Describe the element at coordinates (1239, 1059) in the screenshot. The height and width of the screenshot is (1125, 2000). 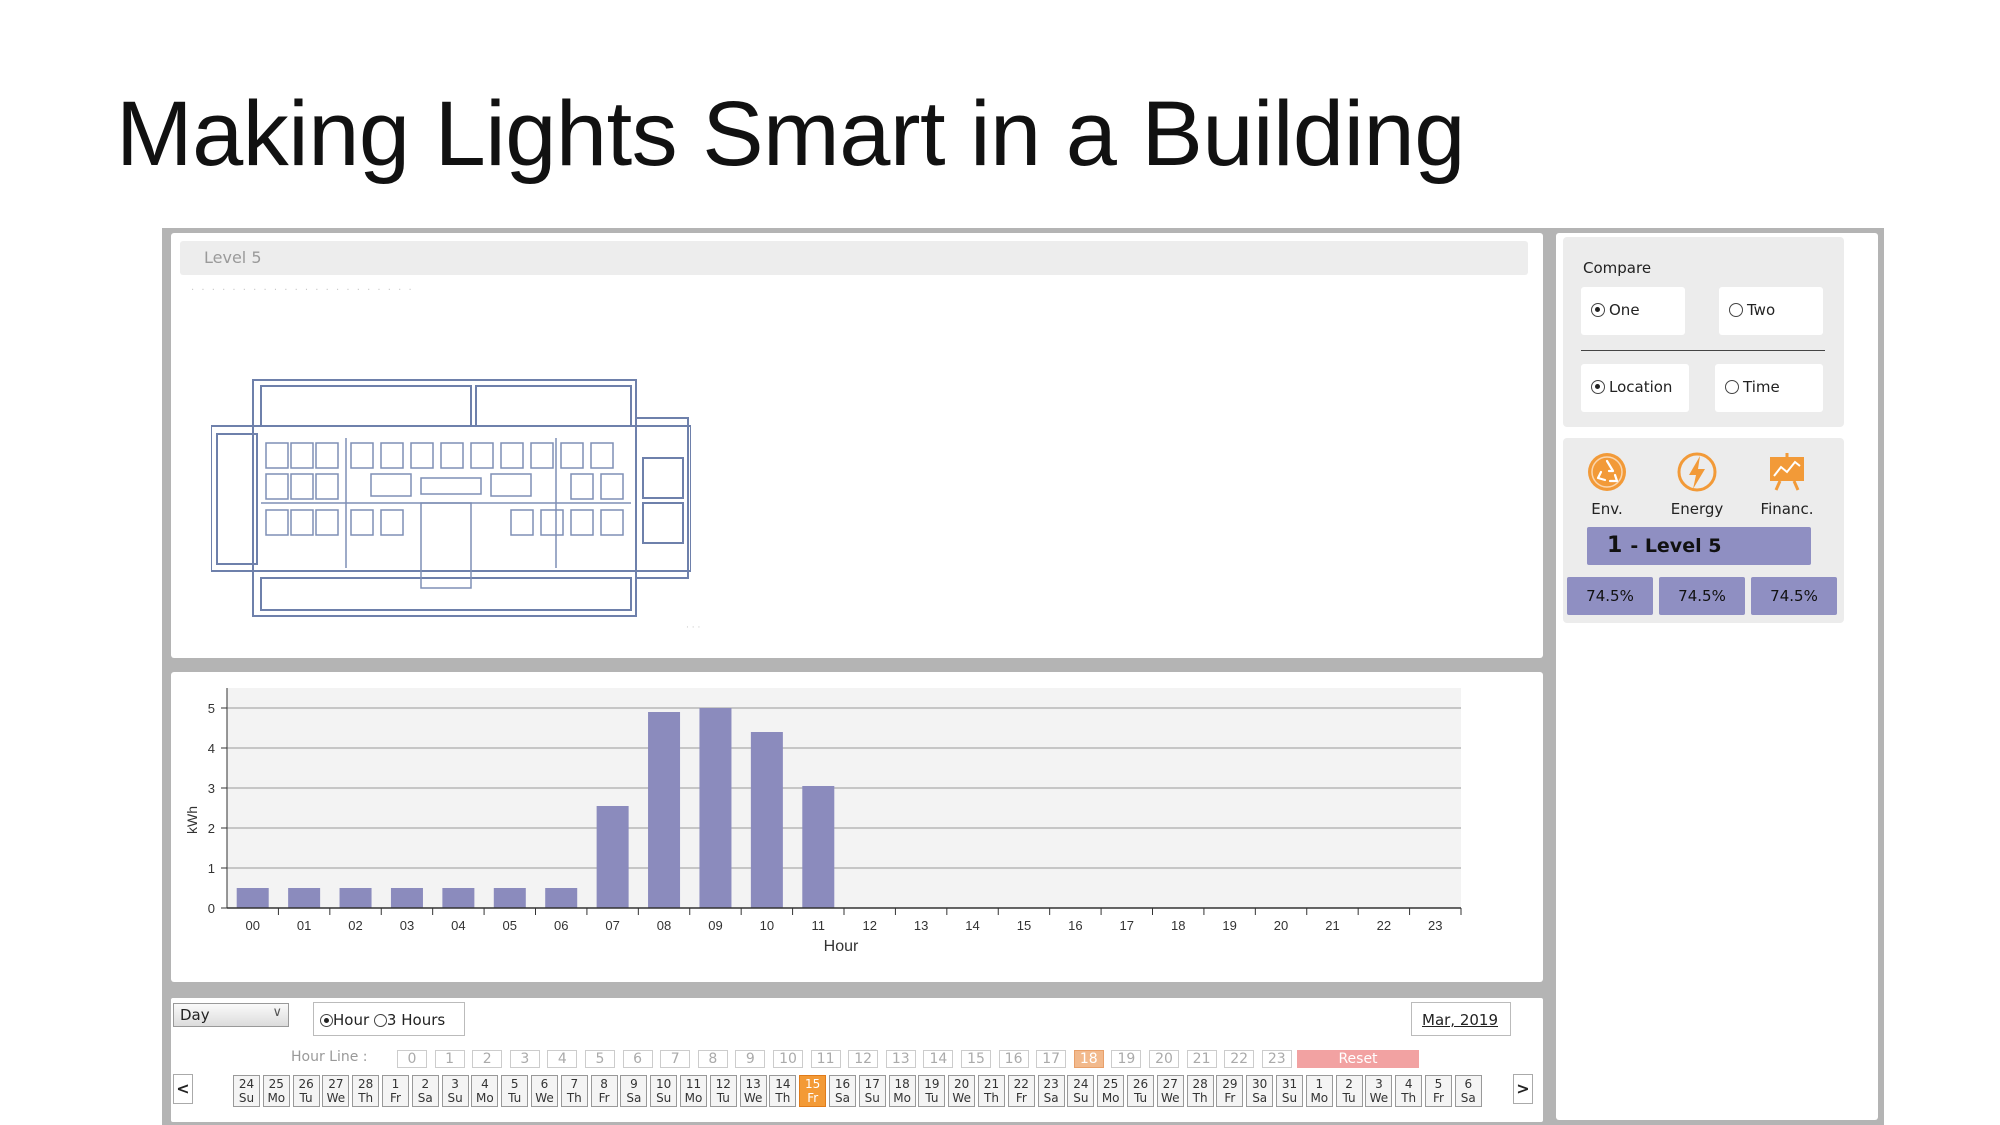
I see `hour-line-cell: 22` at that location.